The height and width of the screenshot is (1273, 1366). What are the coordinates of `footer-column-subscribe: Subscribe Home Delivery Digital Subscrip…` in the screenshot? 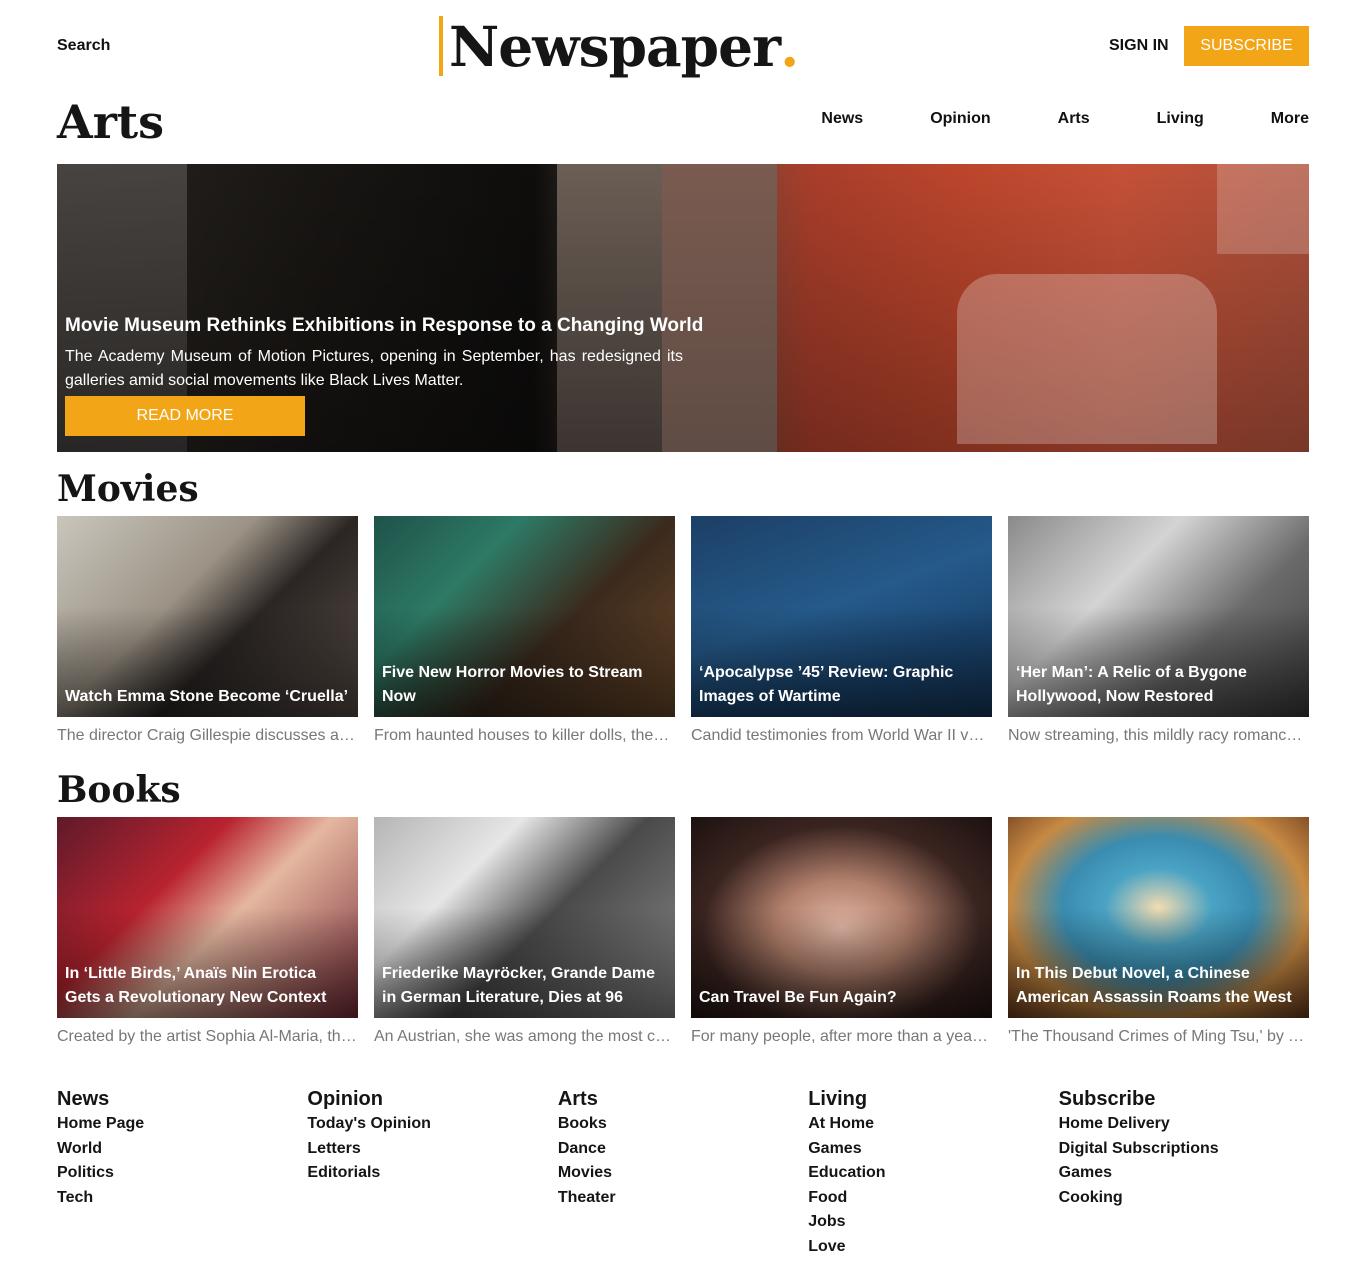 It's located at (1184, 1172).